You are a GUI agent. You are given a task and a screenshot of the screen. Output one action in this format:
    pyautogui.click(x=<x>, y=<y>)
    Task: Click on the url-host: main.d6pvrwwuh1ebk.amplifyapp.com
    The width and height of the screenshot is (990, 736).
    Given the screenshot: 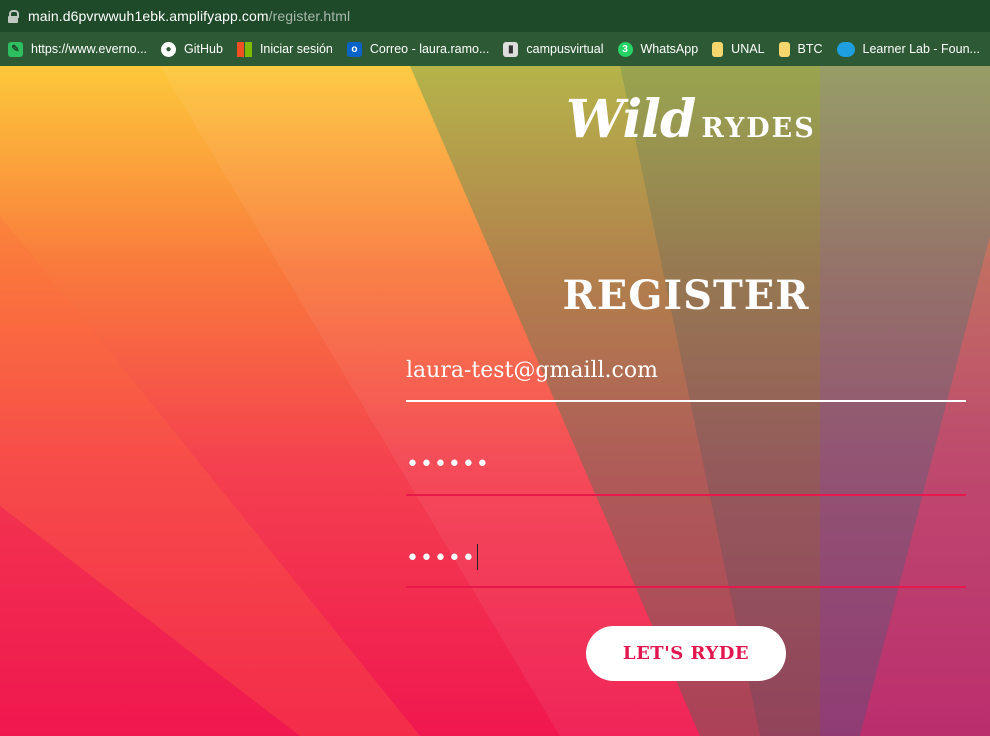 What is the action you would take?
    pyautogui.click(x=148, y=16)
    